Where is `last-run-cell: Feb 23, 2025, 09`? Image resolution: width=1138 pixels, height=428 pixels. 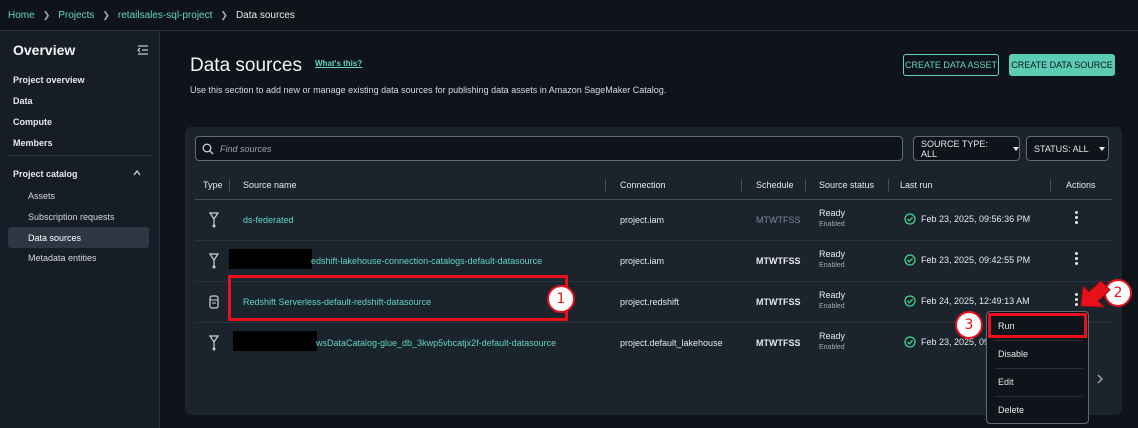 last-run-cell: Feb 23, 2025, 09 is located at coordinates (946, 342).